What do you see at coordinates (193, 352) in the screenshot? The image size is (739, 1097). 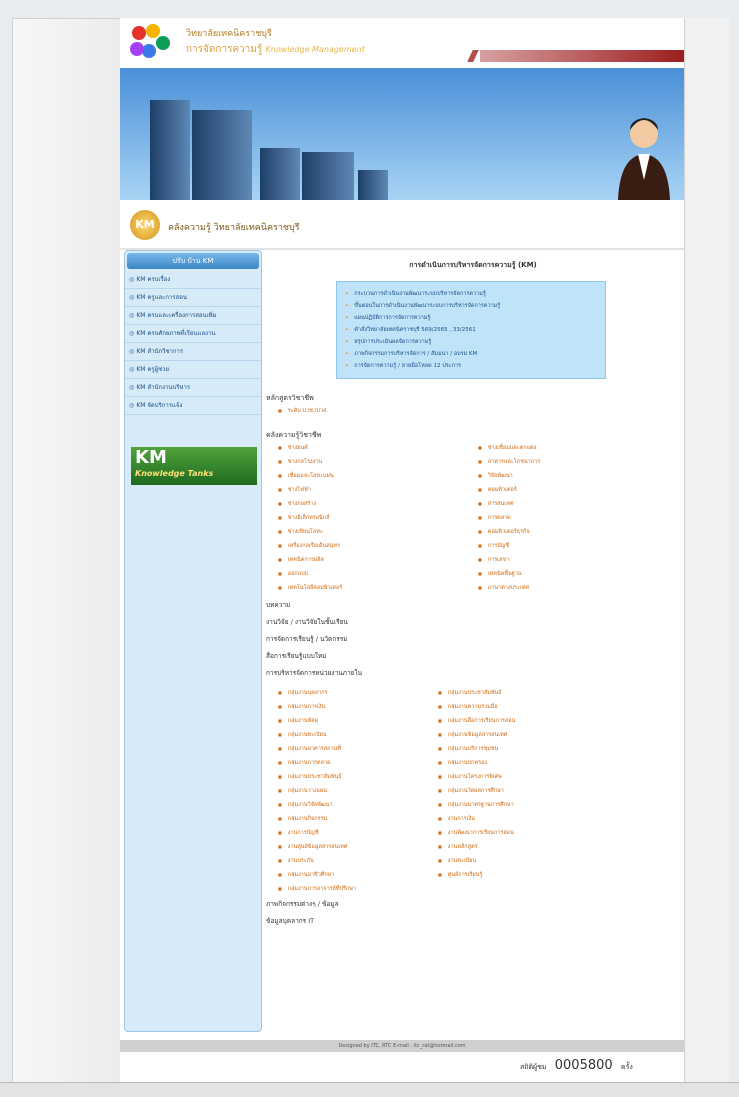 I see `sidebar-item: ◎ KM สำนักวิชาการ` at bounding box center [193, 352].